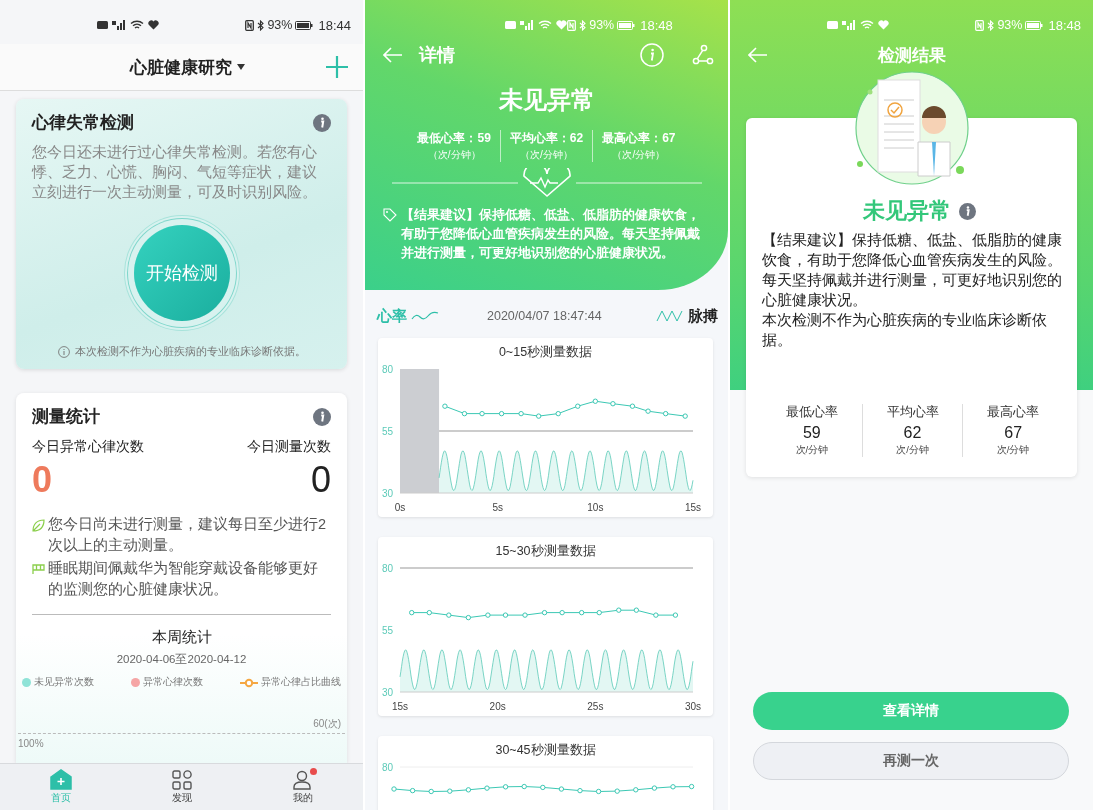  I want to click on heart-rate-stat: 最低心率：59, so click(454, 138).